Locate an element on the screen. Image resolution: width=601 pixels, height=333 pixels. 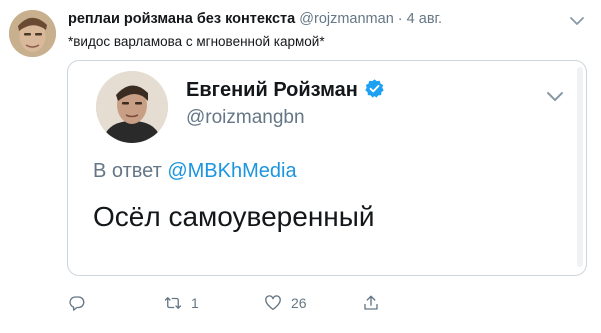
share-icon is located at coordinates (371, 302).